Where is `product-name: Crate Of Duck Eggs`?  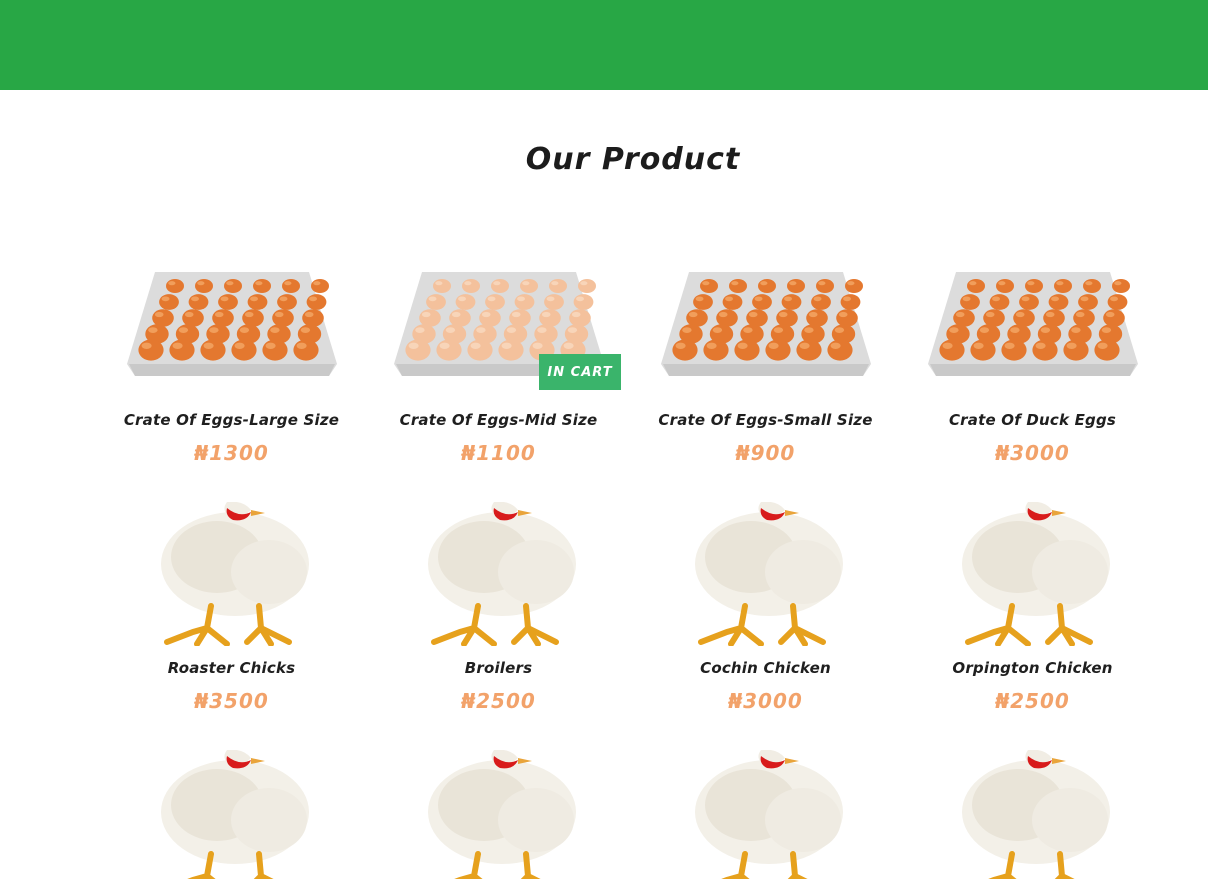 product-name: Crate Of Duck Eggs is located at coordinates (1032, 420).